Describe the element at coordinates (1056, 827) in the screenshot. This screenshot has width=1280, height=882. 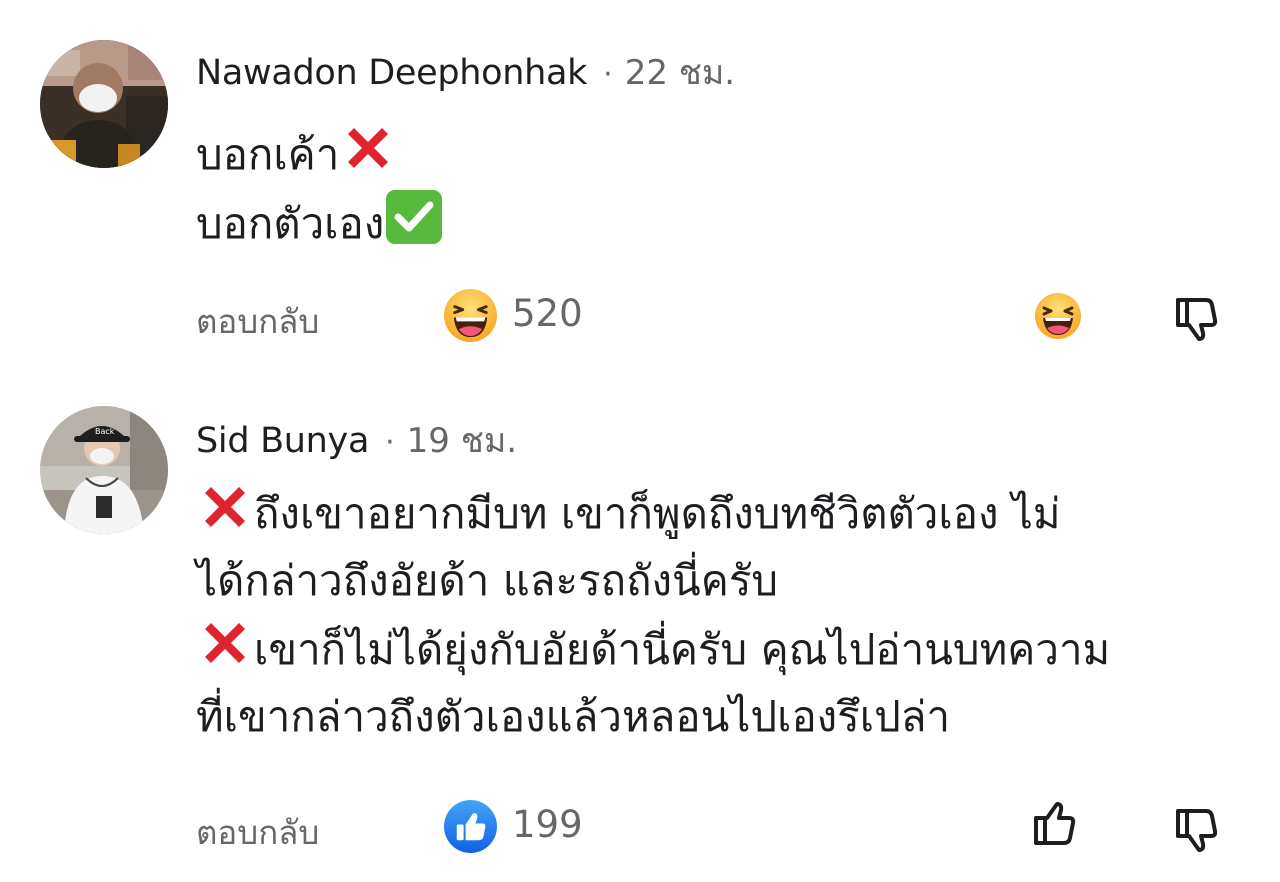
I see `like-icon` at that location.